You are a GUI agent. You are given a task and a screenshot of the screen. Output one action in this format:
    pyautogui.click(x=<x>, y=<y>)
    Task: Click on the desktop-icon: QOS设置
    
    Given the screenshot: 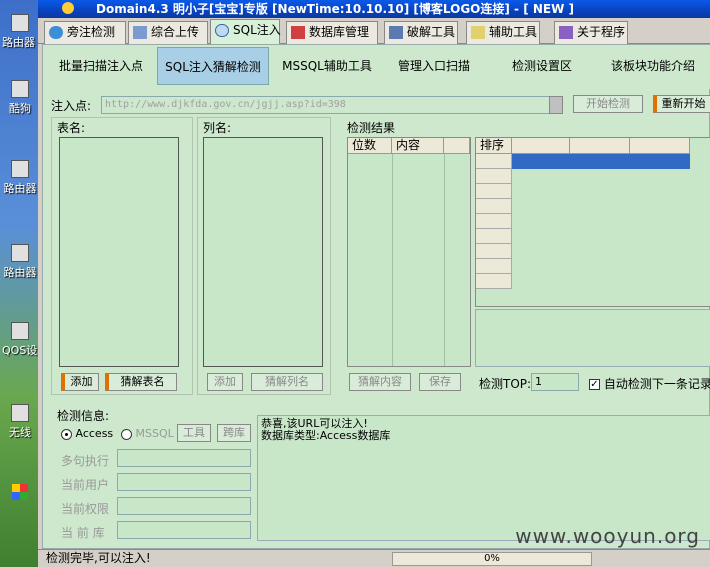 What is the action you would take?
    pyautogui.click(x=20, y=340)
    